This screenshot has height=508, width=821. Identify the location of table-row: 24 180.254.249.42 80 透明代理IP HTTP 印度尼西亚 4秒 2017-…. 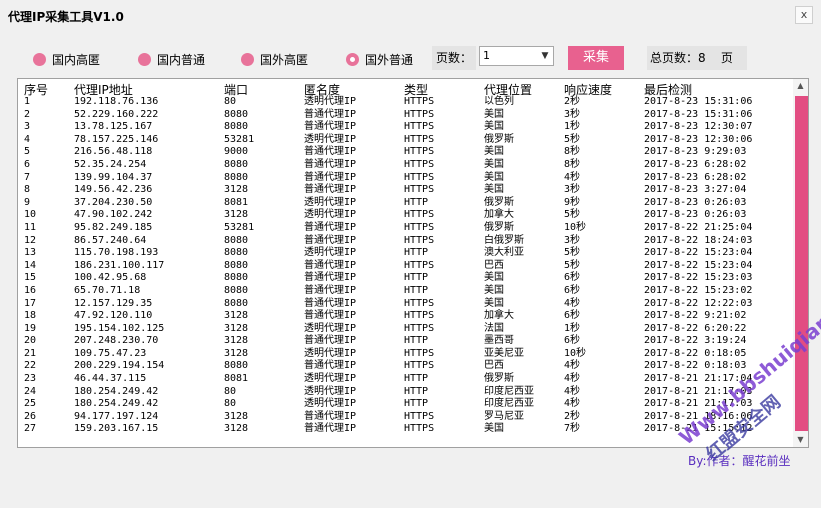
(405, 392).